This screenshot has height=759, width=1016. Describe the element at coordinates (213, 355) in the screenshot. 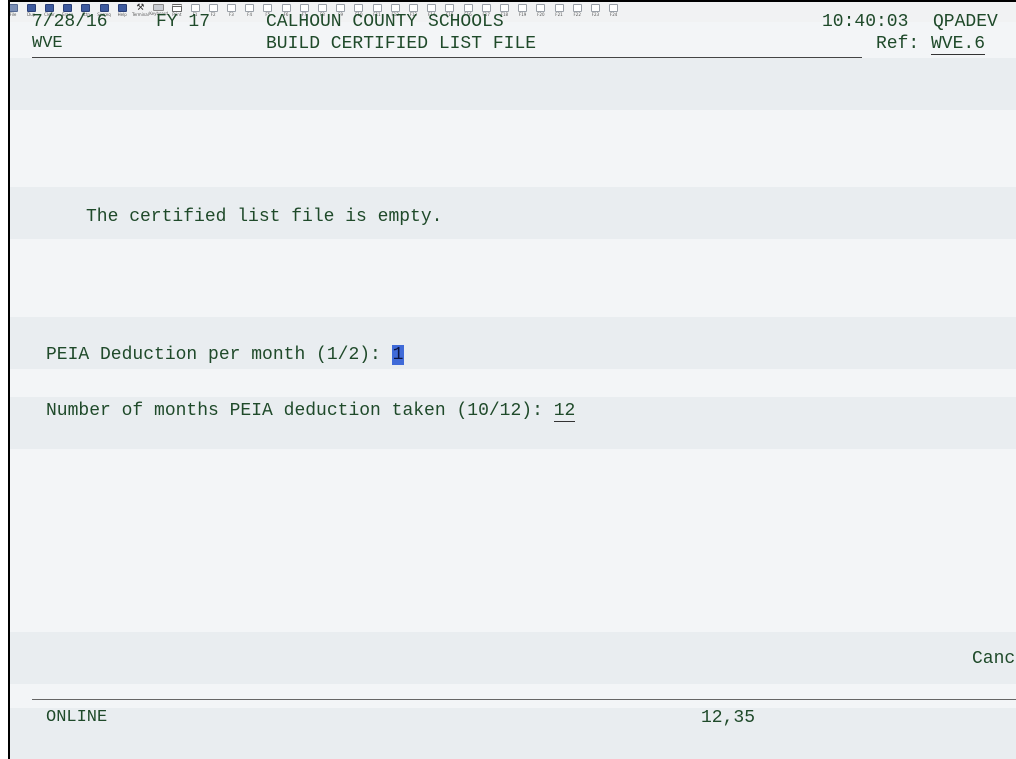

I see `peia-deduction-label: PEIA Deduction per month (1/2):` at that location.